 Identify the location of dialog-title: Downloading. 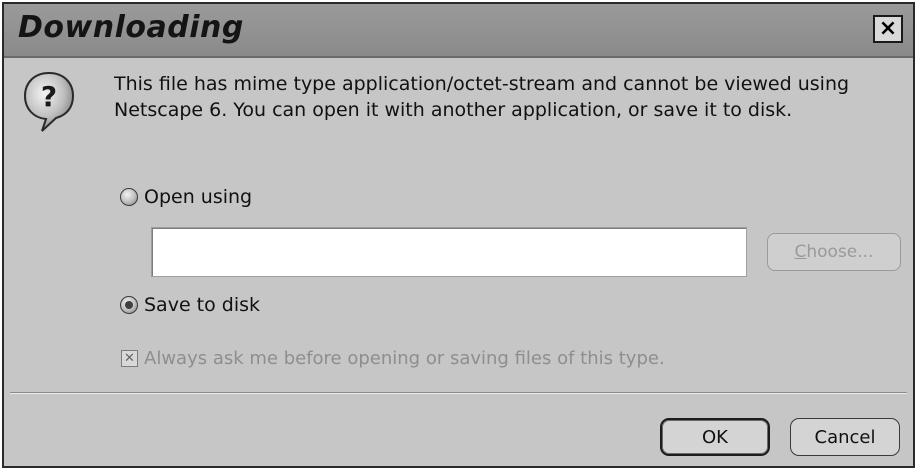
(131, 27).